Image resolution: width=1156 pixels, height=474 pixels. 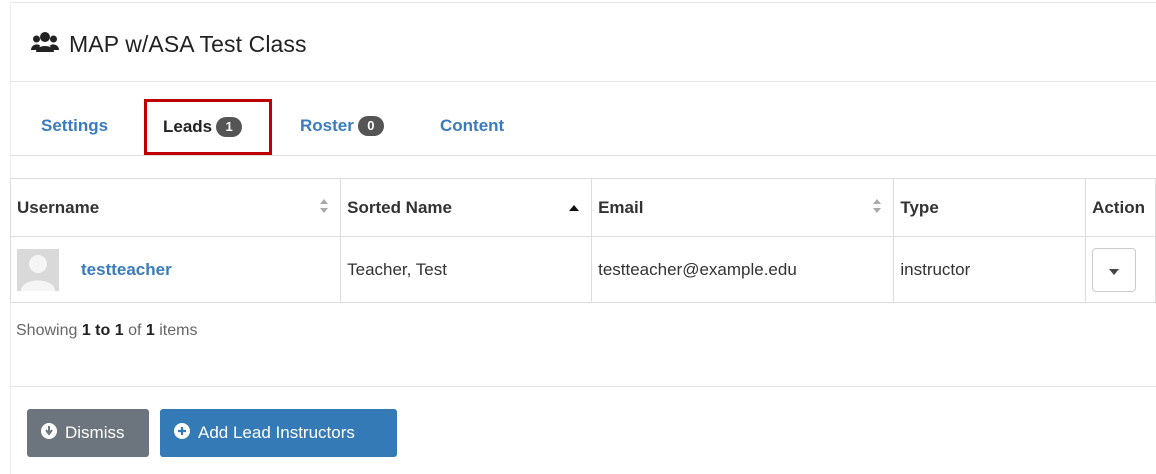 What do you see at coordinates (574, 208) in the screenshot?
I see `sort-ascending-icon` at bounding box center [574, 208].